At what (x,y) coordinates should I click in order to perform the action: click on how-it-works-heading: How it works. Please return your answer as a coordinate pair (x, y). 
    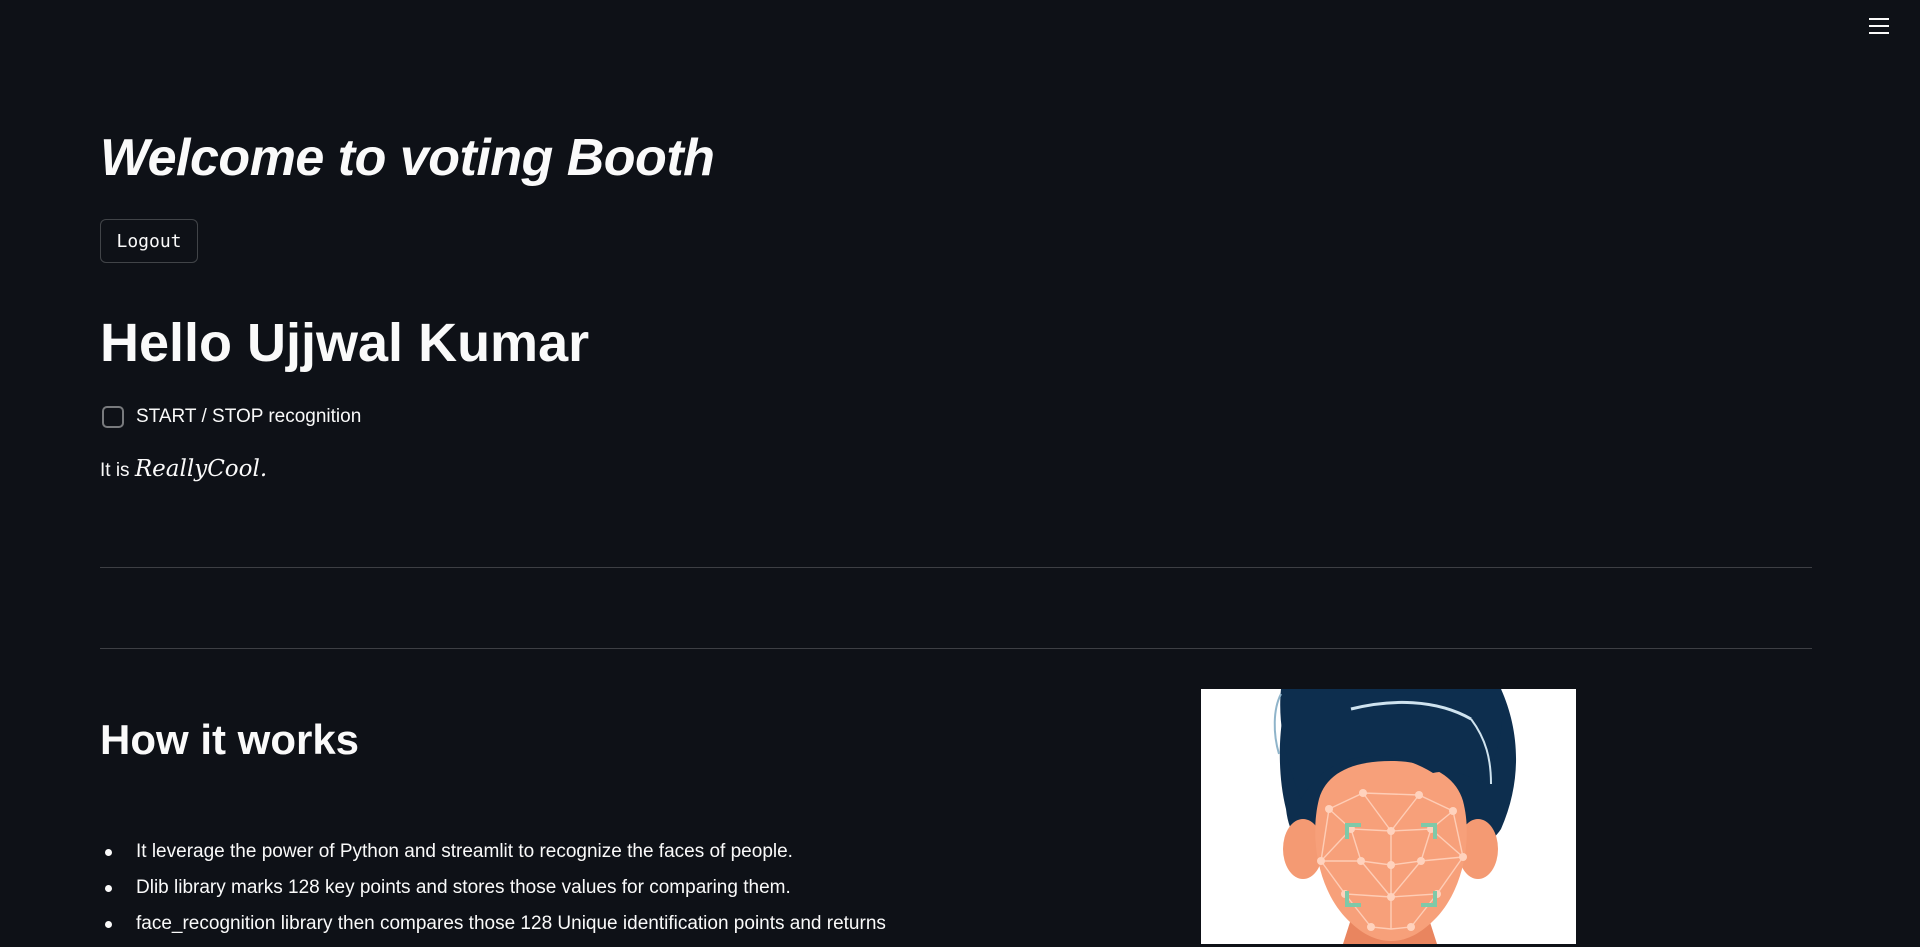
    Looking at the image, I should click on (230, 739).